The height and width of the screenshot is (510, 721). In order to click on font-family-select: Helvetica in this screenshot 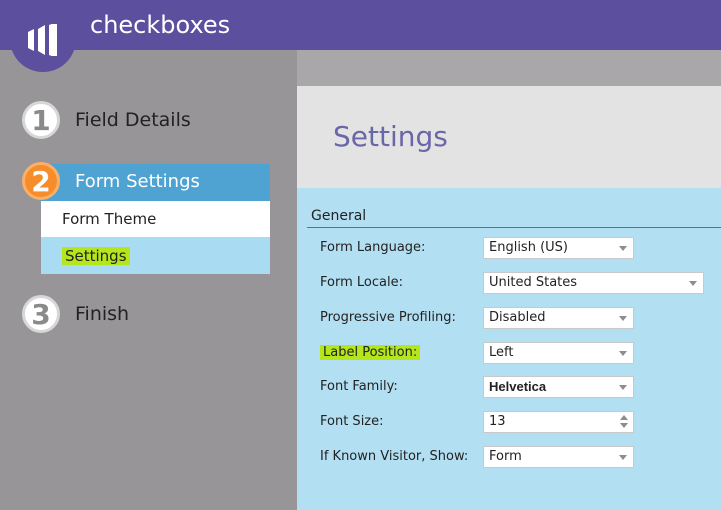, I will do `click(558, 387)`.